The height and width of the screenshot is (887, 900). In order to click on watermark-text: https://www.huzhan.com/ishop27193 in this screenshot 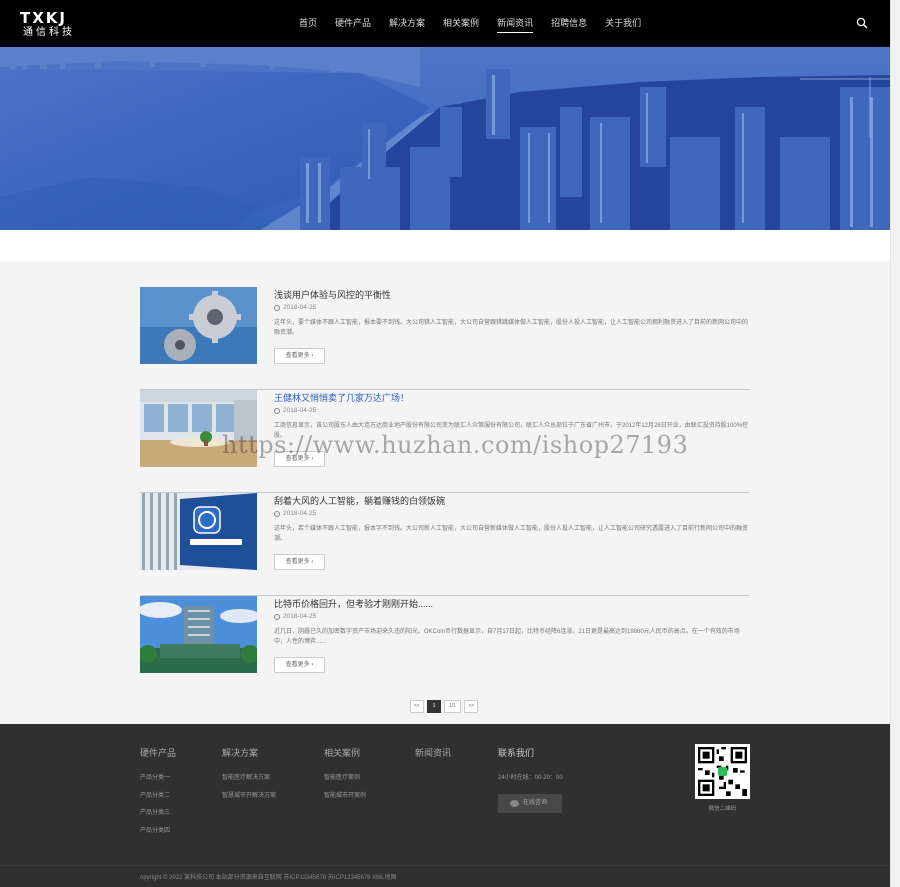, I will do `click(455, 445)`.